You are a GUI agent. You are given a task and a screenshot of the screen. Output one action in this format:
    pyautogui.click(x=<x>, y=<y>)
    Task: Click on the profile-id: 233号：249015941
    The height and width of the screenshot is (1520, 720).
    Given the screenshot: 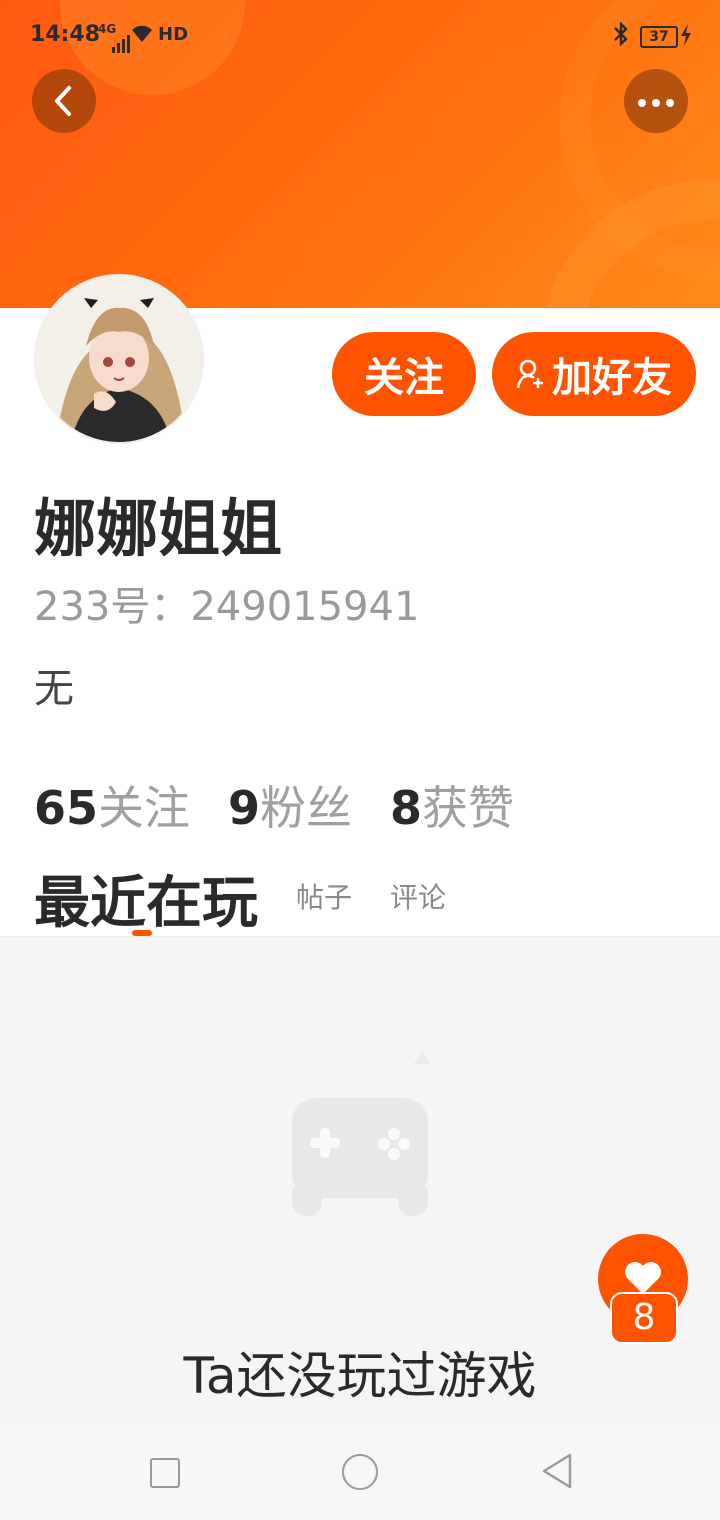 What is the action you would take?
    pyautogui.click(x=227, y=607)
    